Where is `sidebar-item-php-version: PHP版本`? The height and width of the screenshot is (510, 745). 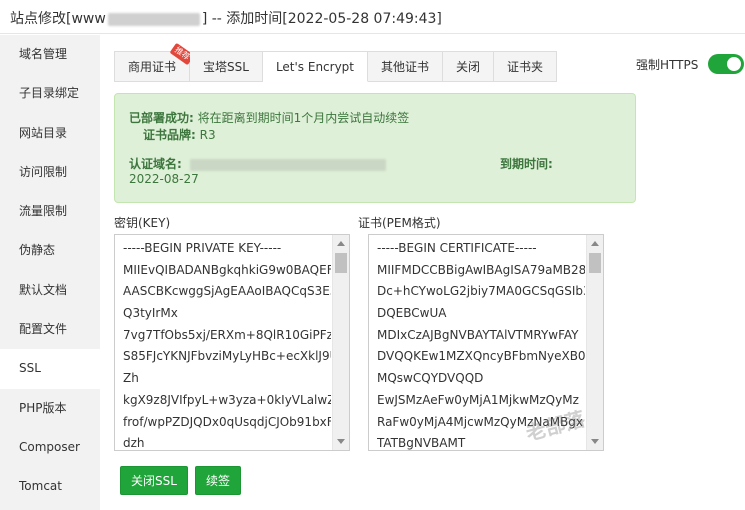 sidebar-item-php-version: PHP版本 is located at coordinates (50, 408).